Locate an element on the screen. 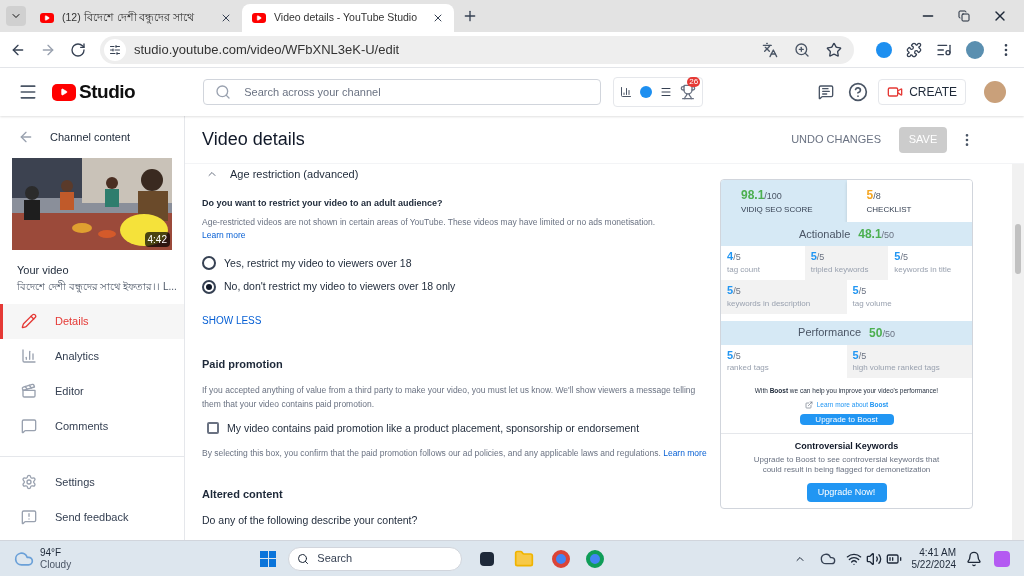  metric-label: keywords in description is located at coordinates (769, 303).